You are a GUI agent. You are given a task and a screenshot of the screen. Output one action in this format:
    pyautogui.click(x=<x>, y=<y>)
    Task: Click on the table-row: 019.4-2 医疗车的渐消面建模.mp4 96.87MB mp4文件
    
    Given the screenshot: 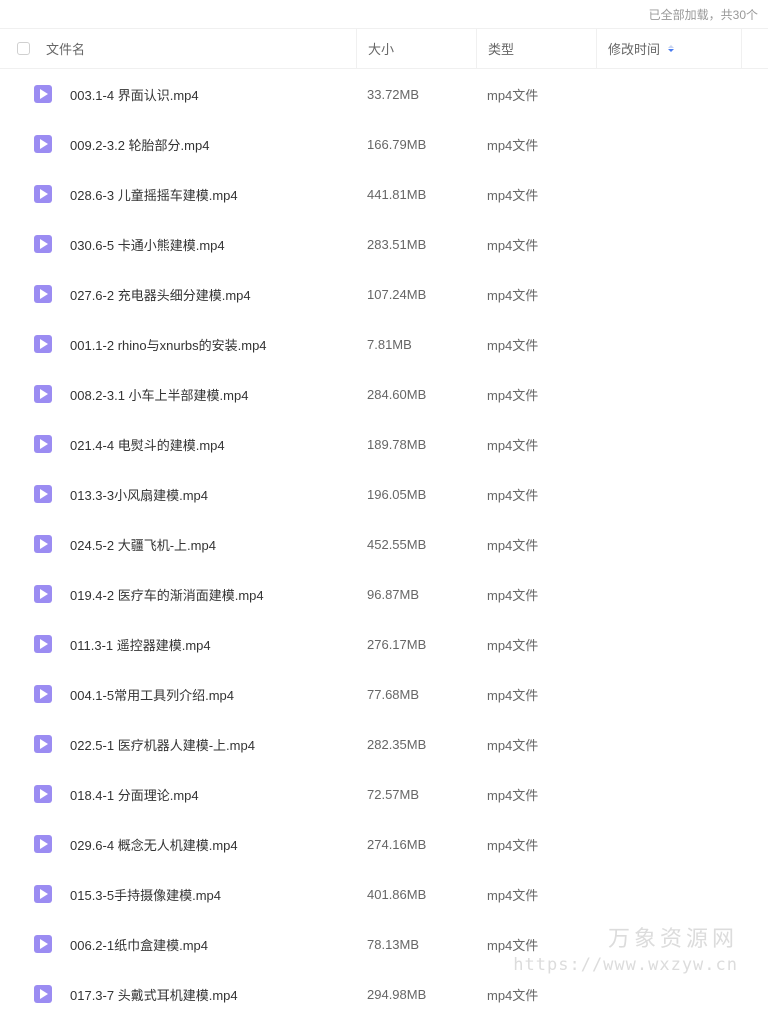 What is the action you would take?
    pyautogui.click(x=384, y=594)
    